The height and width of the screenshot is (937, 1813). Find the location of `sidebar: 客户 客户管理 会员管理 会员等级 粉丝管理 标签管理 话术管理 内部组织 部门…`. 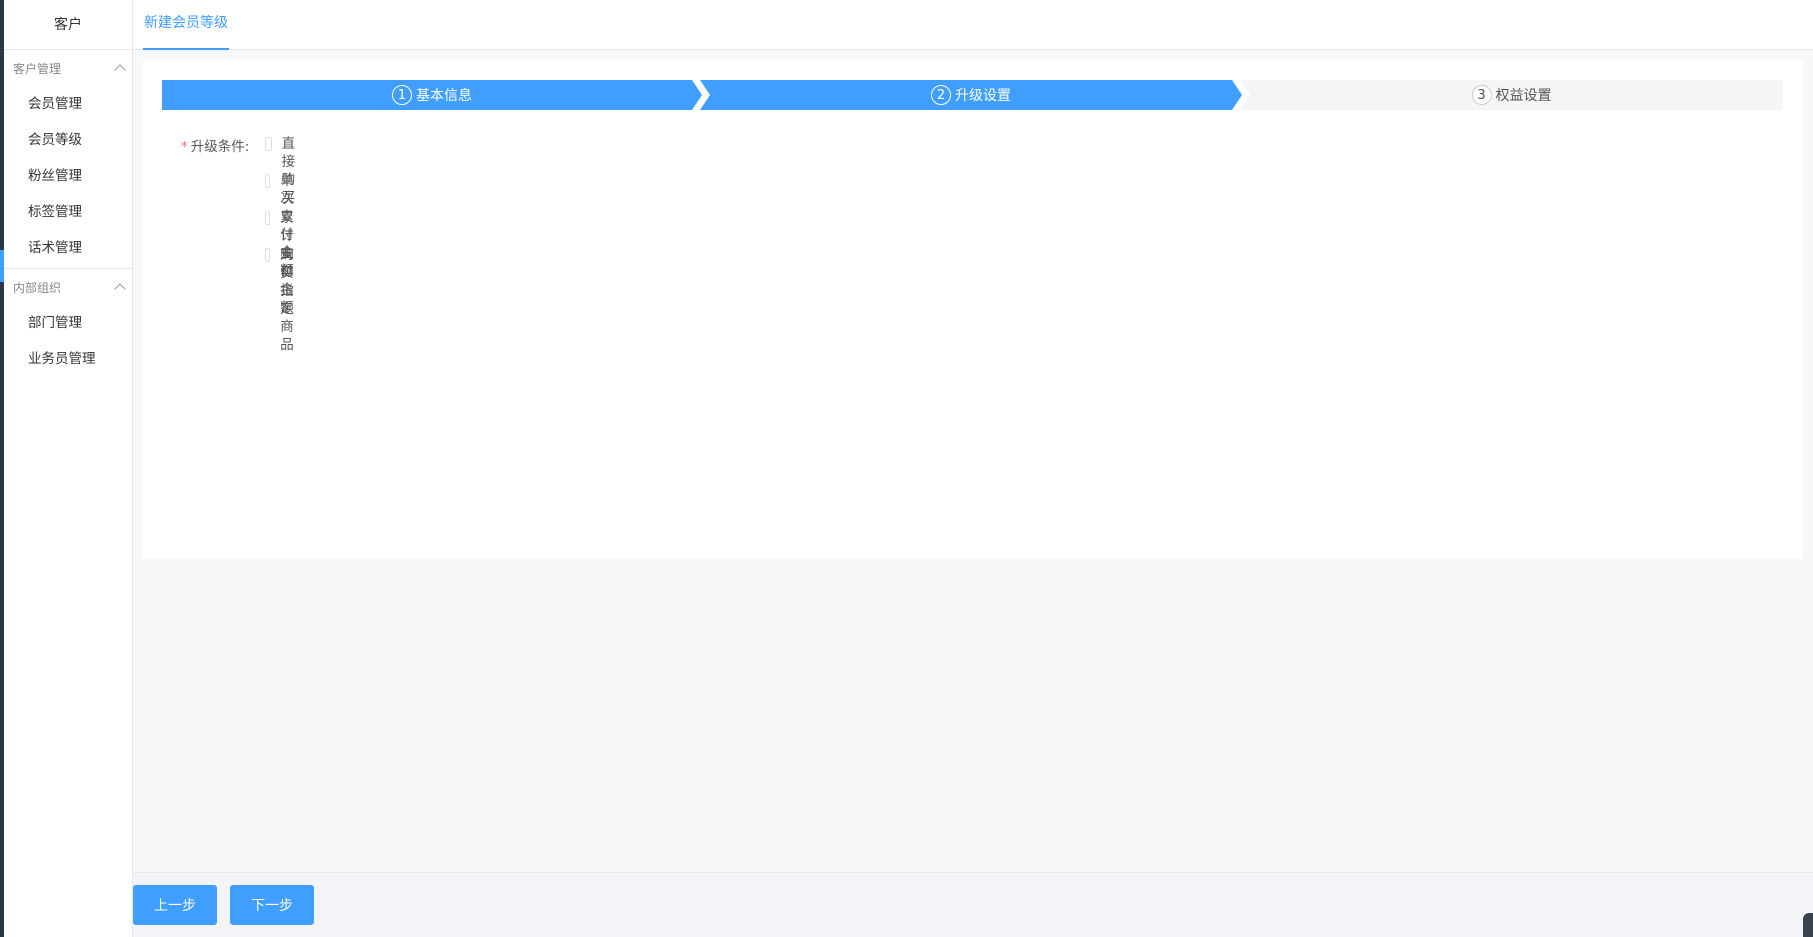

sidebar: 客户 客户管理 会员管理 会员等级 粉丝管理 标签管理 话术管理 内部组织 部门… is located at coordinates (68, 468).